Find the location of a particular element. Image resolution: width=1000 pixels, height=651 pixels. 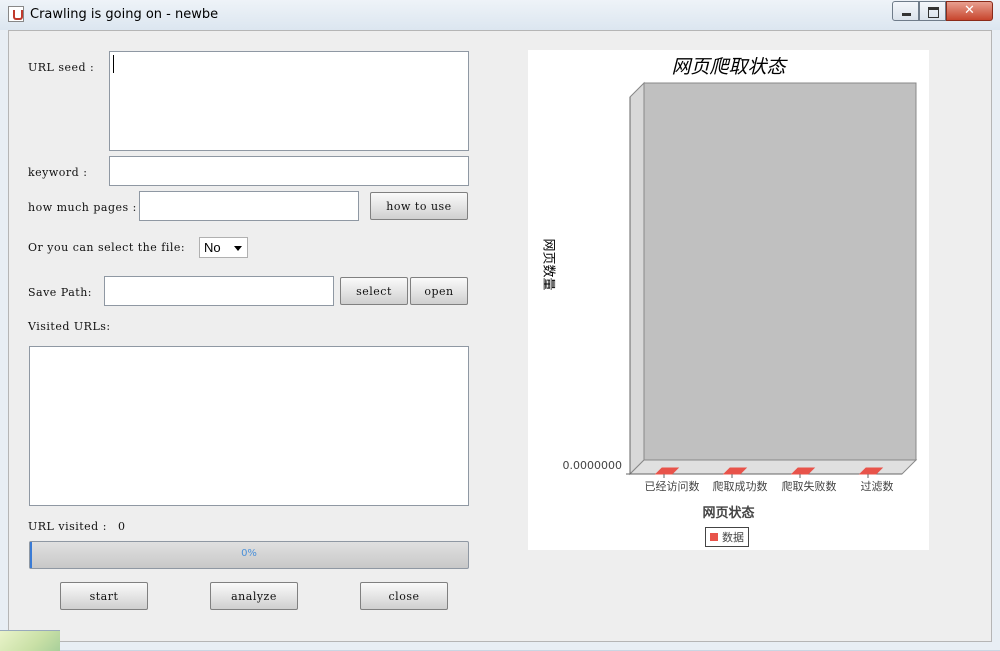

java-app-icon is located at coordinates (16, 14).